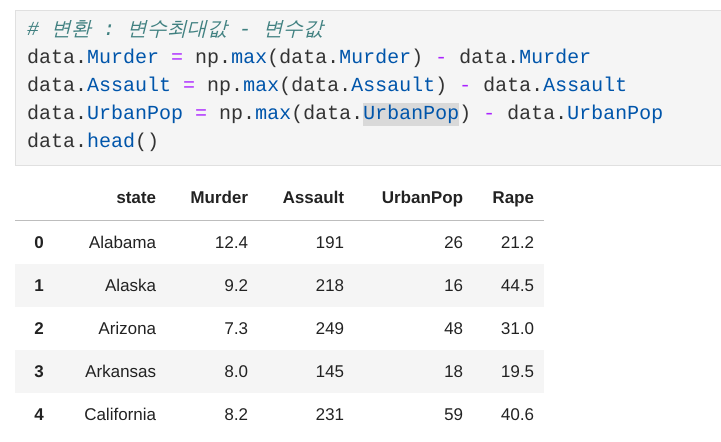  I want to click on table-cell: Arizona, so click(114, 328).